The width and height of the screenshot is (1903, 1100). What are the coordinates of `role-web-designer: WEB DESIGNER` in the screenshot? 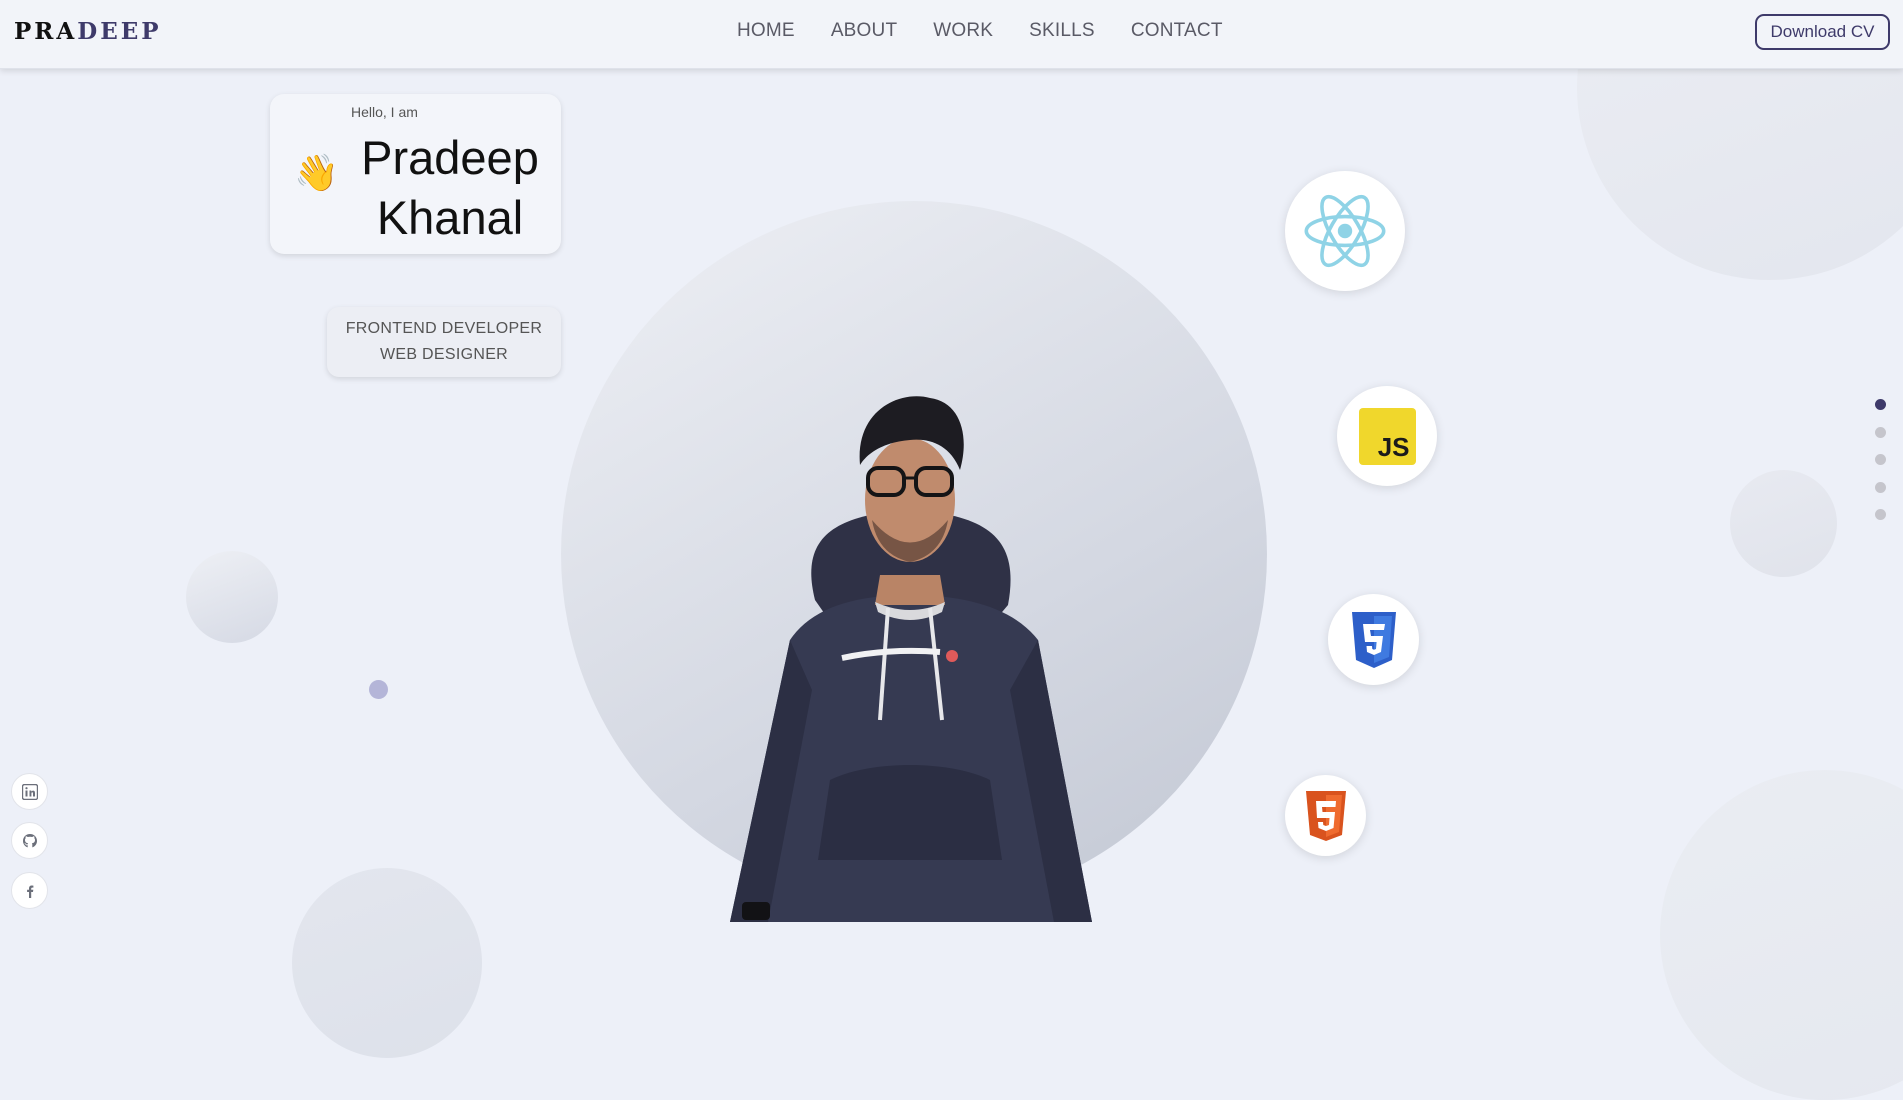 It's located at (444, 354).